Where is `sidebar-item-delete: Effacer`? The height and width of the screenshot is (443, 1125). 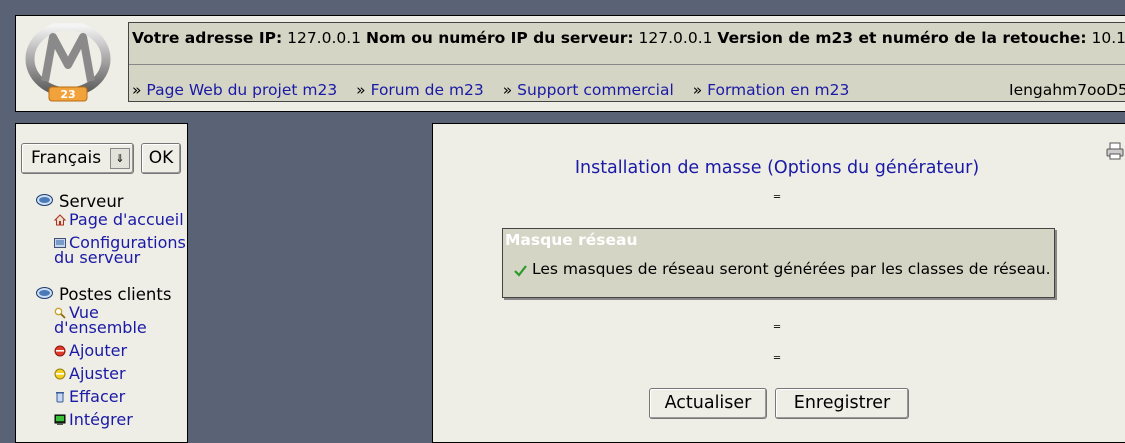 sidebar-item-delete: Effacer is located at coordinates (89, 396).